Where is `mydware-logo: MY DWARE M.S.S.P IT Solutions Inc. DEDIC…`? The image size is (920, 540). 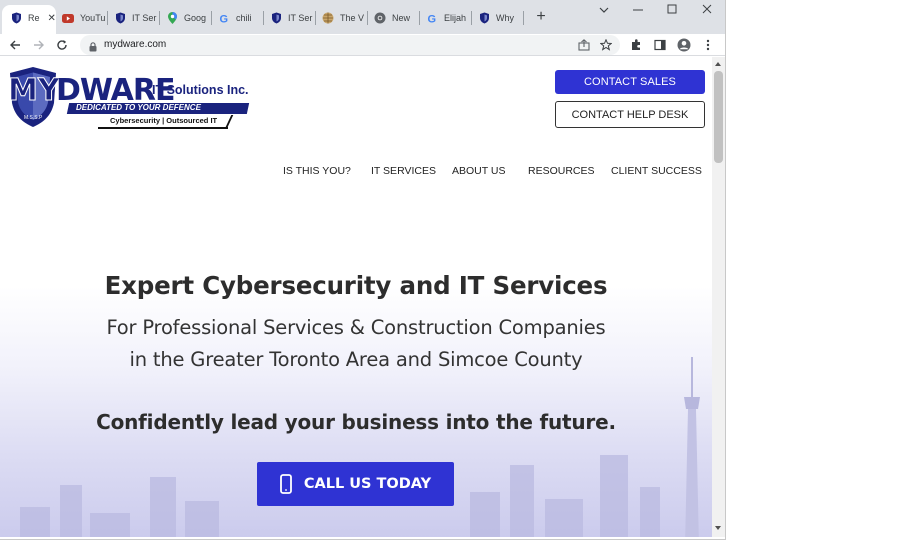
mydware-logo: MY DWARE M.S.S.P IT Solutions Inc. DEDIC… is located at coordinates (129, 100).